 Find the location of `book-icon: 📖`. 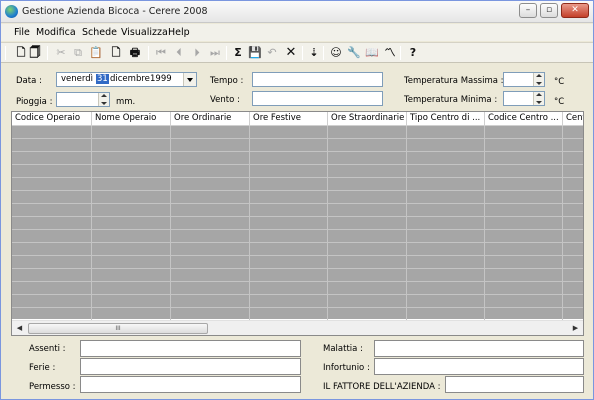

book-icon: 📖 is located at coordinates (372, 53).